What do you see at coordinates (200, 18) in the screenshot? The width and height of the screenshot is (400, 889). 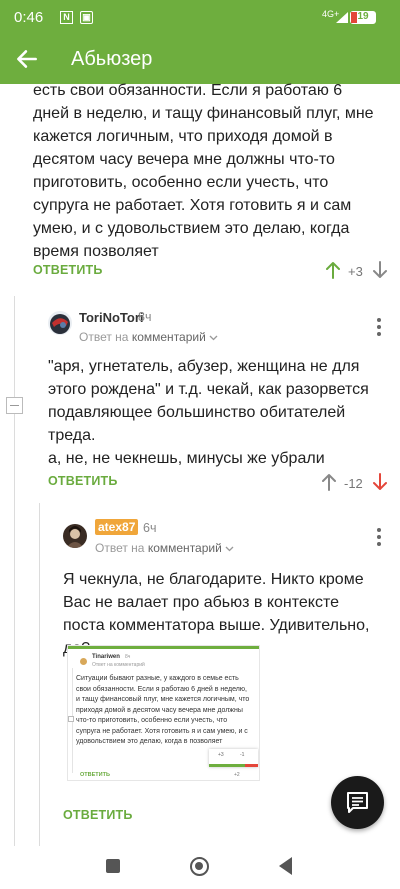 I see `status-bar: 0:46 N ▣ 4G+ 19` at bounding box center [200, 18].